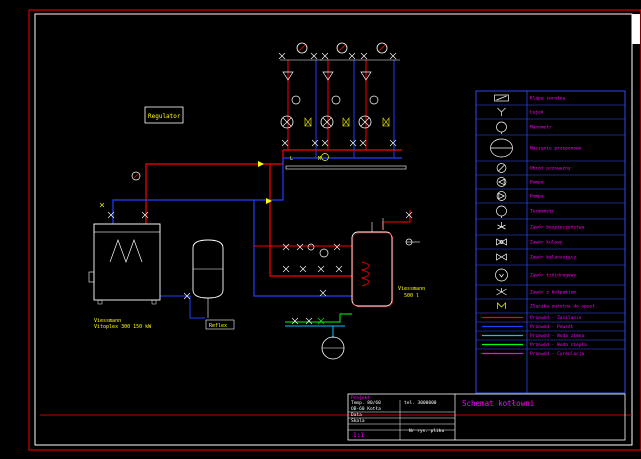 The image size is (641, 459). What do you see at coordinates (218, 326) in the screenshot?
I see `reflex-label: Reflex` at bounding box center [218, 326].